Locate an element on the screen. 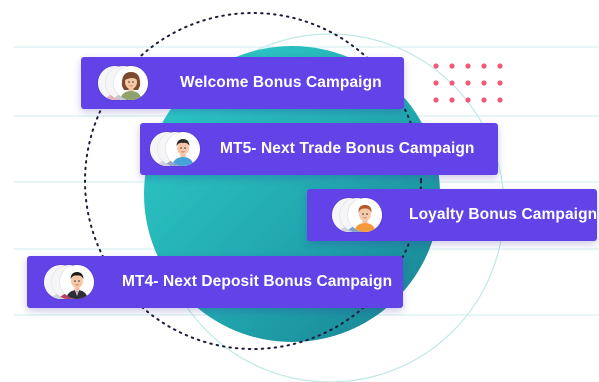  campaign-card-loyalty: Loyalty Bonus Campaign is located at coordinates (452, 215).